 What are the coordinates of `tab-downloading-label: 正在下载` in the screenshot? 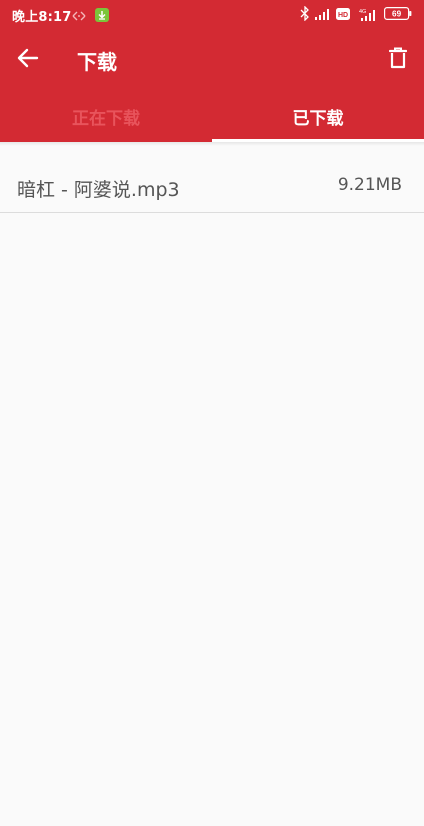 It's located at (106, 118).